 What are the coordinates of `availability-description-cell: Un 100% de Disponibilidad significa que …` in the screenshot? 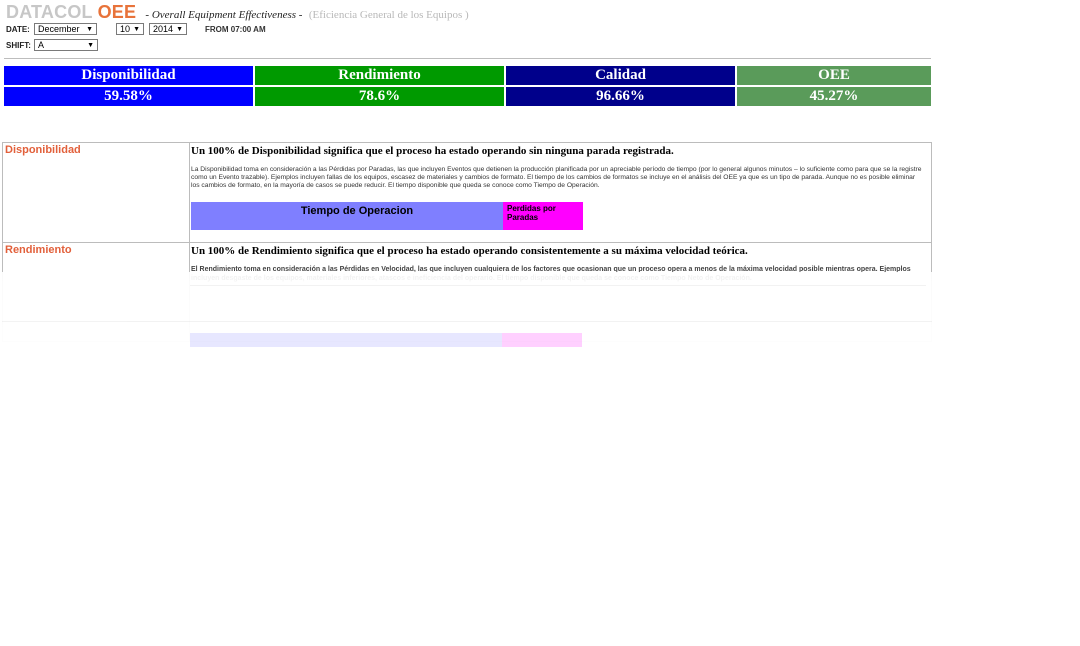 It's located at (561, 192).